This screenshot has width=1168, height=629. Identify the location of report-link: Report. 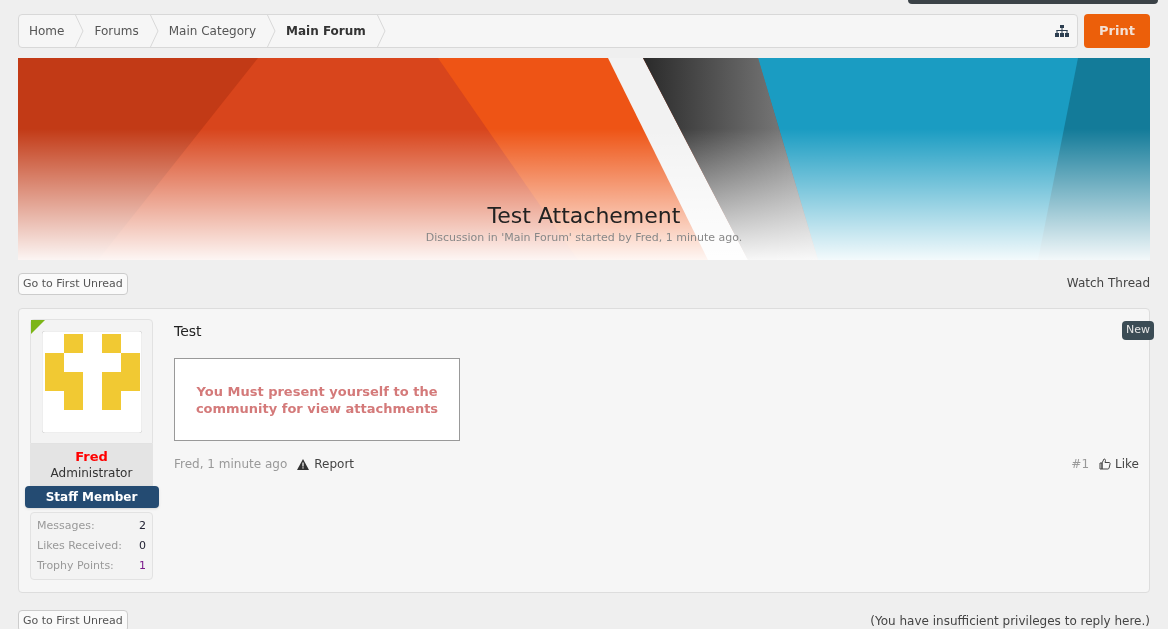
(325, 464).